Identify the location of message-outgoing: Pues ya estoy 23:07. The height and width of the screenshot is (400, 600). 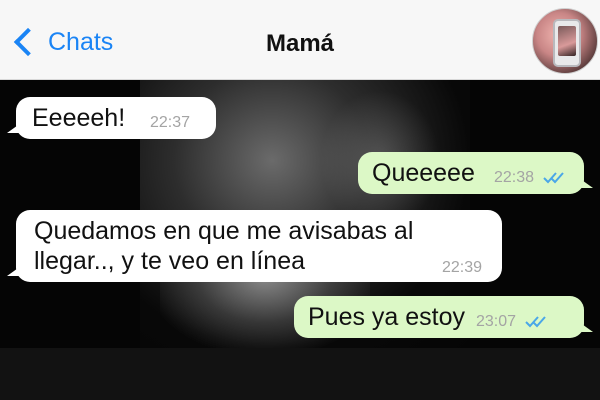
(443, 317).